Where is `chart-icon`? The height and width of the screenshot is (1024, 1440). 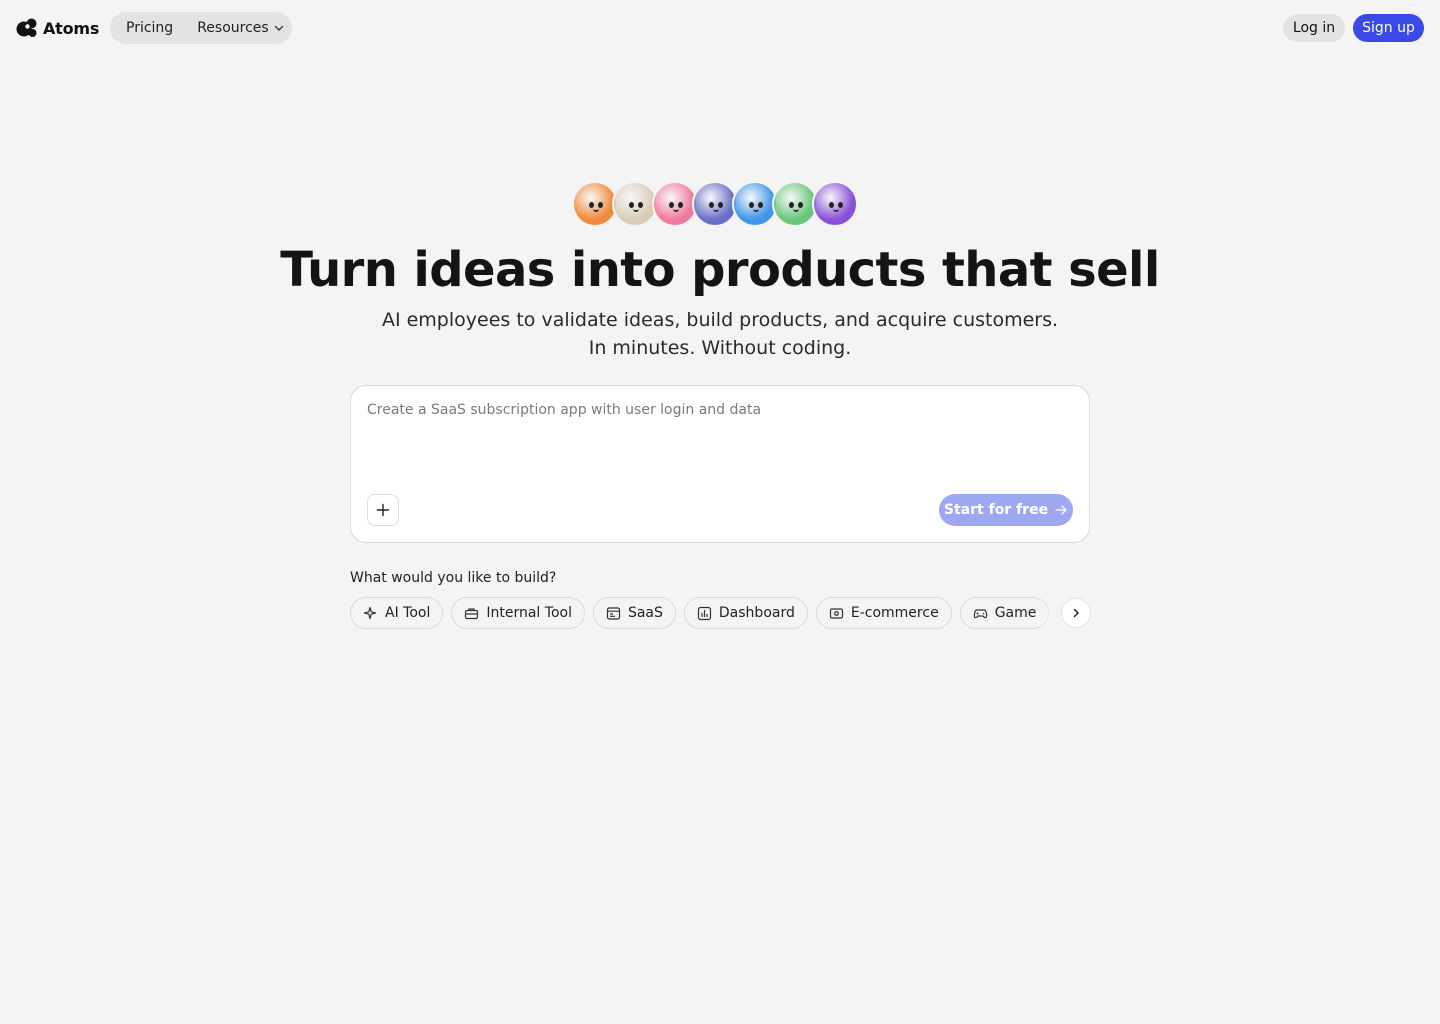
chart-icon is located at coordinates (704, 613).